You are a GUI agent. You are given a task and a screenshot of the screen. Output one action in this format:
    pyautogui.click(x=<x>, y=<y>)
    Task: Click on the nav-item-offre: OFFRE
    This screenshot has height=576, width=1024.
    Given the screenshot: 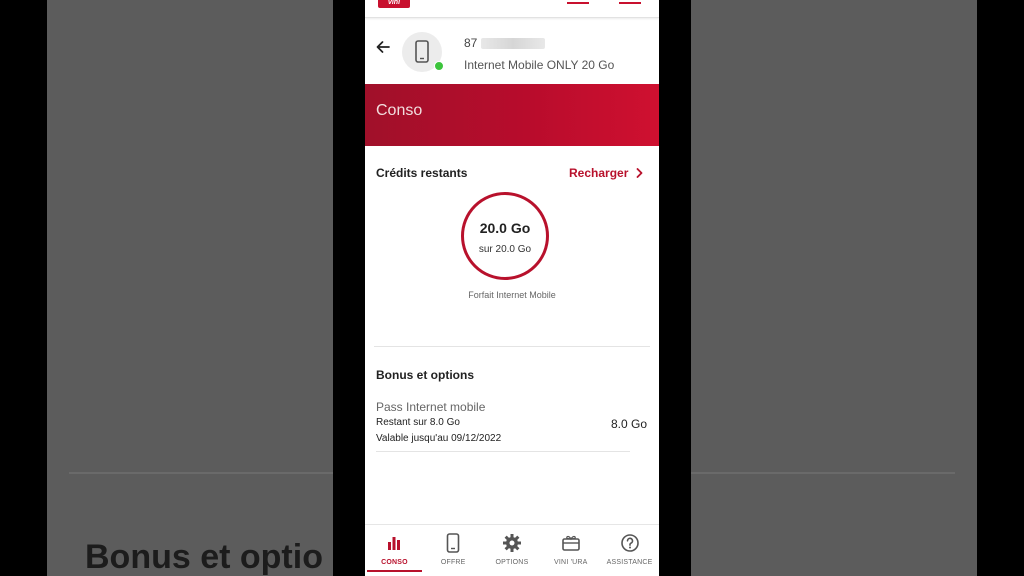 What is the action you would take?
    pyautogui.click(x=453, y=550)
    